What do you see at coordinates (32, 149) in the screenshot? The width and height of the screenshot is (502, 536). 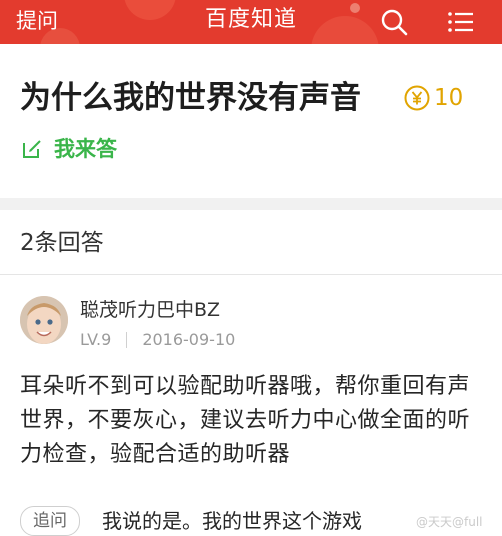 I see `edit-icon` at bounding box center [32, 149].